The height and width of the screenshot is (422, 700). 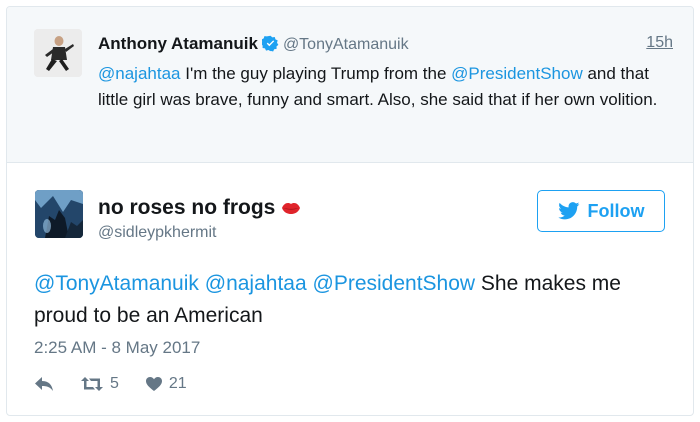 I want to click on parent-header: Anthony Atamanuik @TonyAtamanuik 15h, so click(x=385, y=45).